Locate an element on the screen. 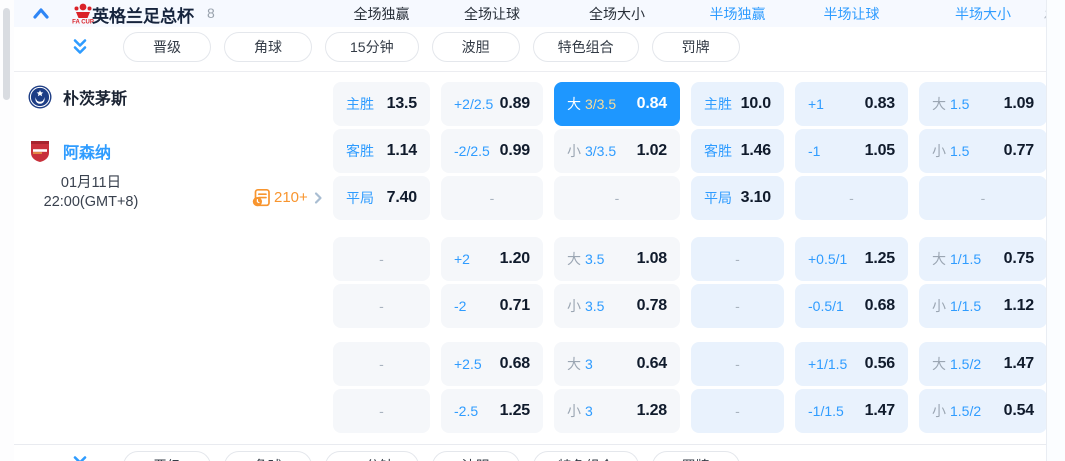  odds-cell: +2 1.20 is located at coordinates (492, 259).